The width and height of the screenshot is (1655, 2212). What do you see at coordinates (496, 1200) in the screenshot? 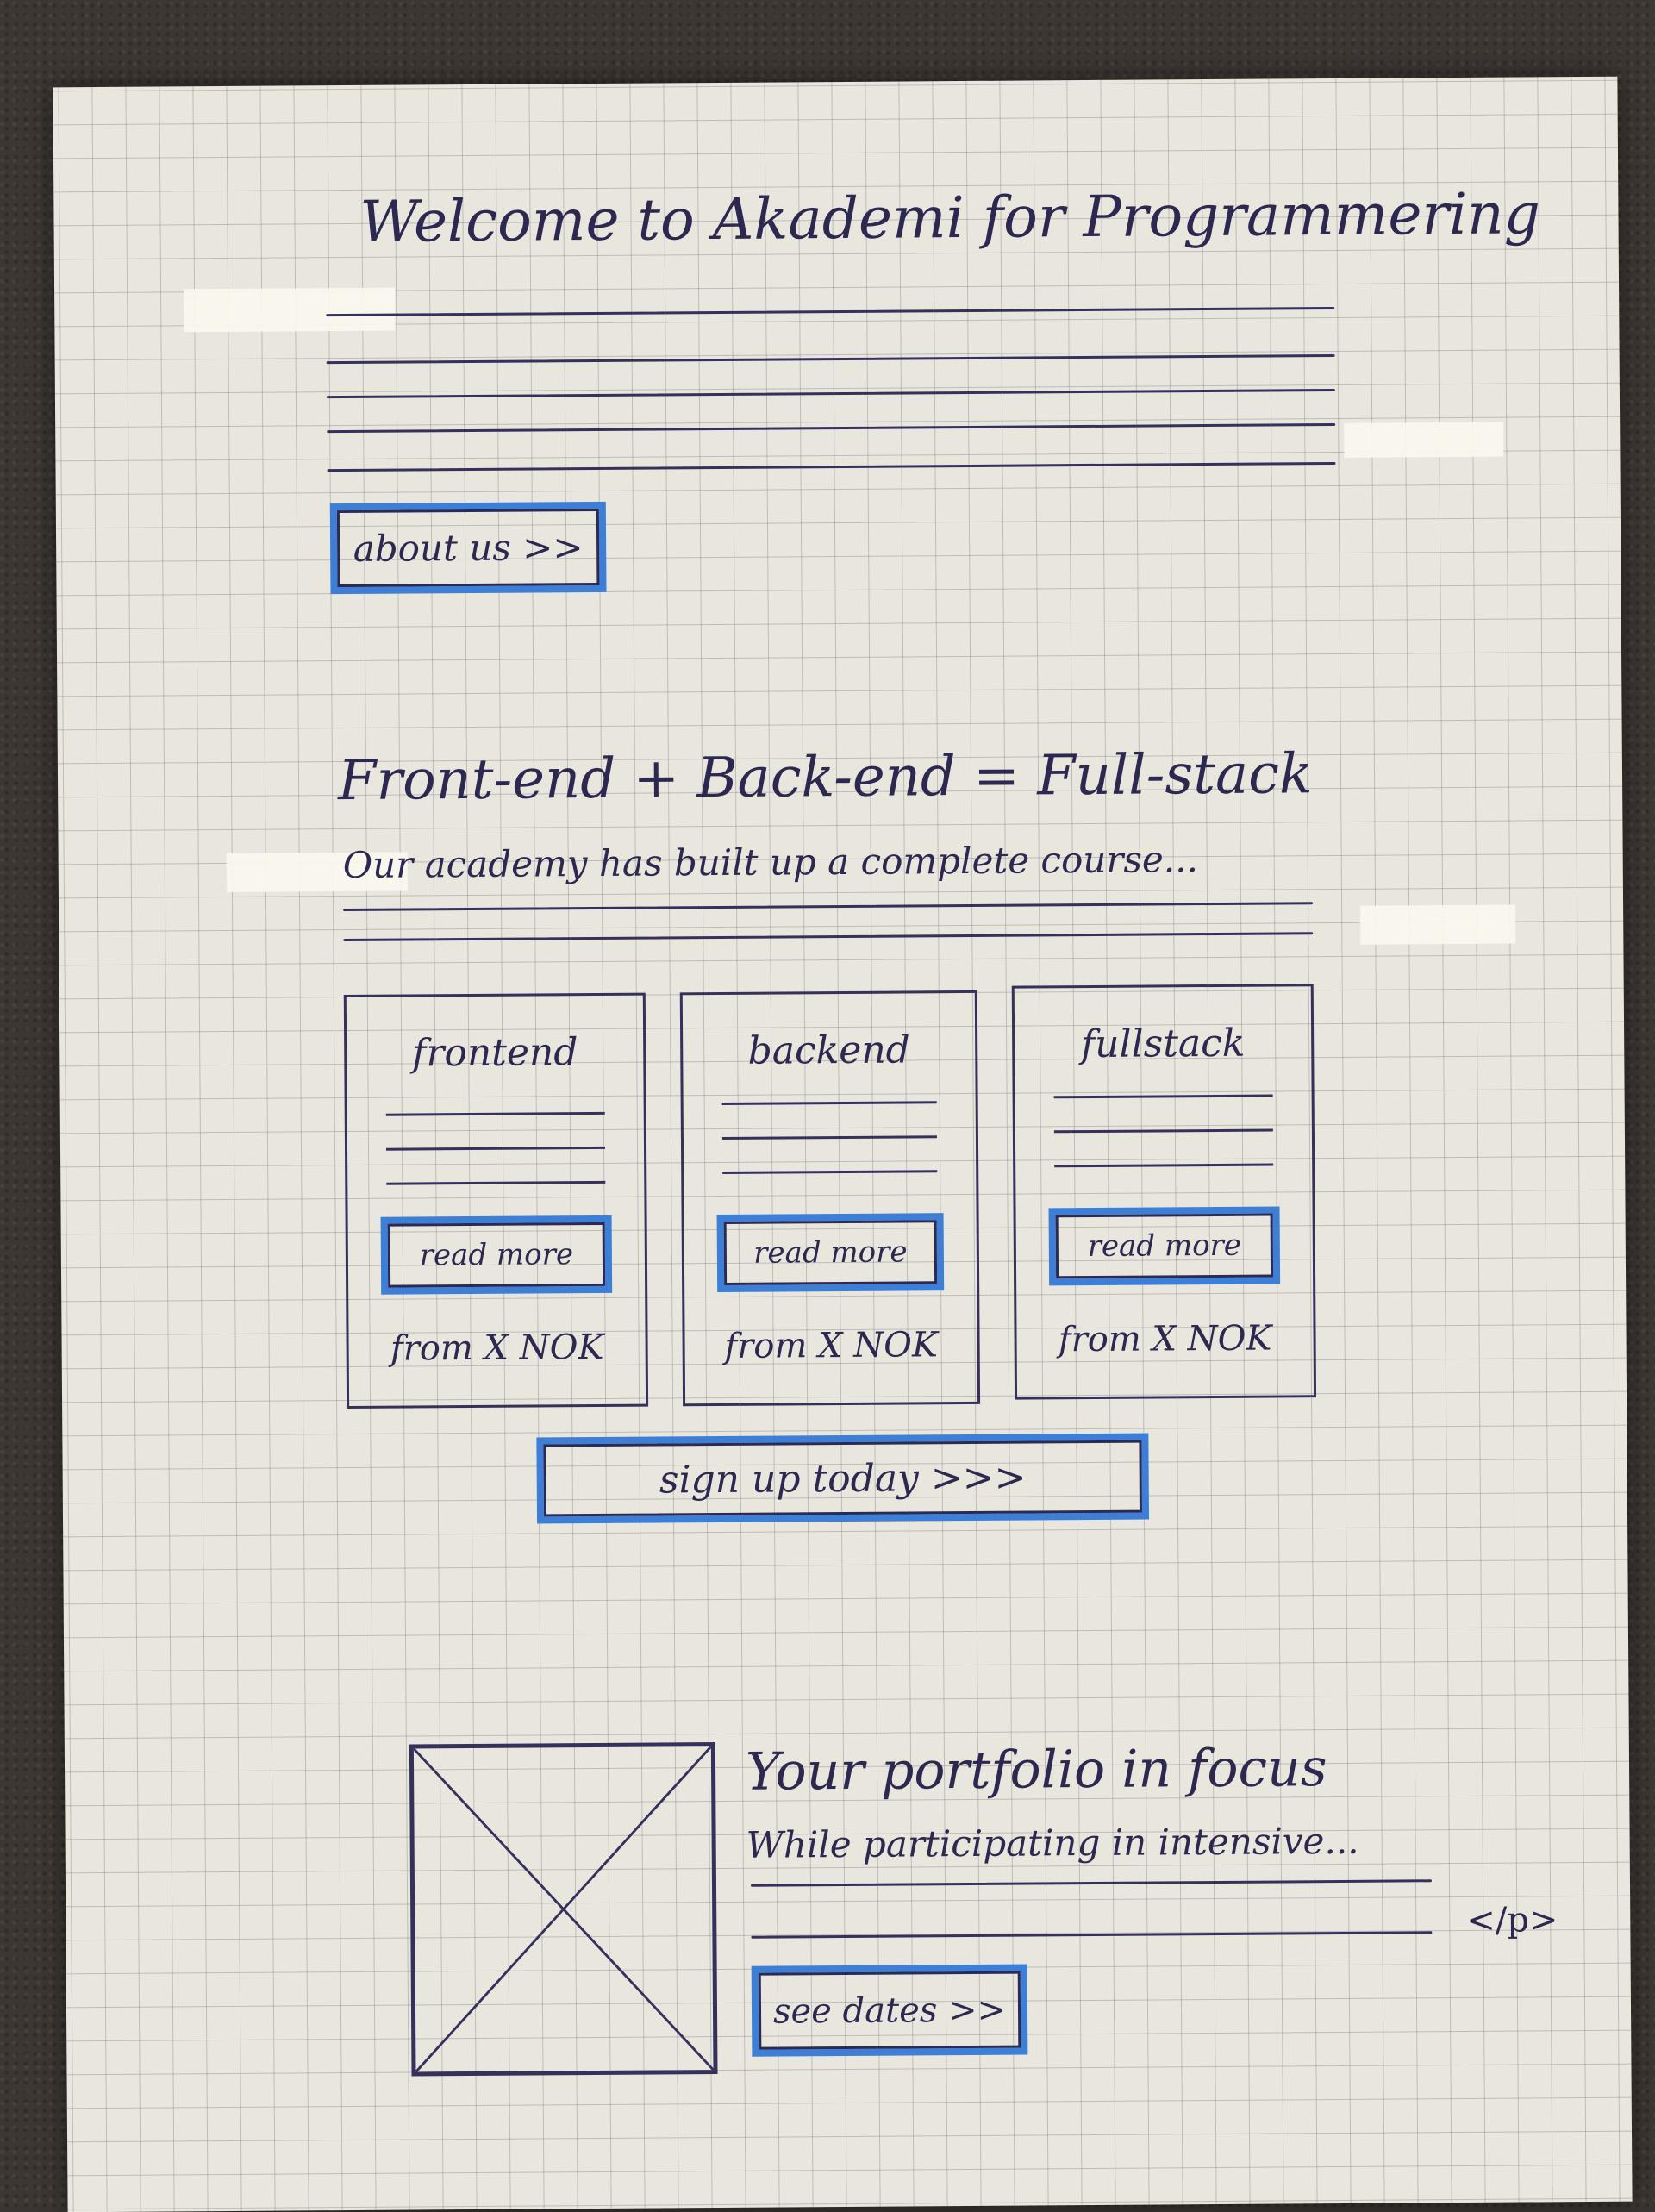
I see `course-card-frontend: frontend read more from X NOK` at bounding box center [496, 1200].